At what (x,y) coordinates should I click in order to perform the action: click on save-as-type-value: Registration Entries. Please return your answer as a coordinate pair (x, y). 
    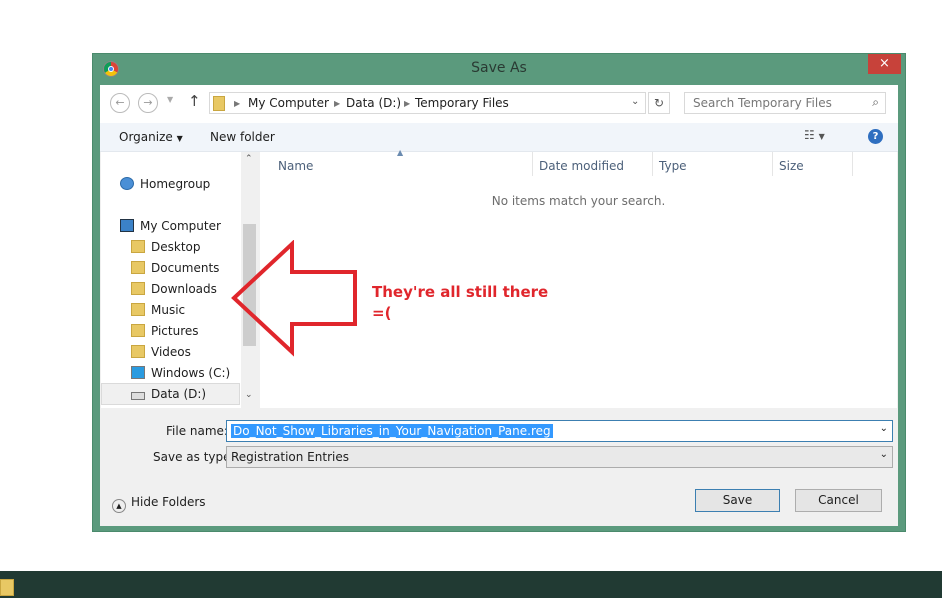
    Looking at the image, I should click on (290, 457).